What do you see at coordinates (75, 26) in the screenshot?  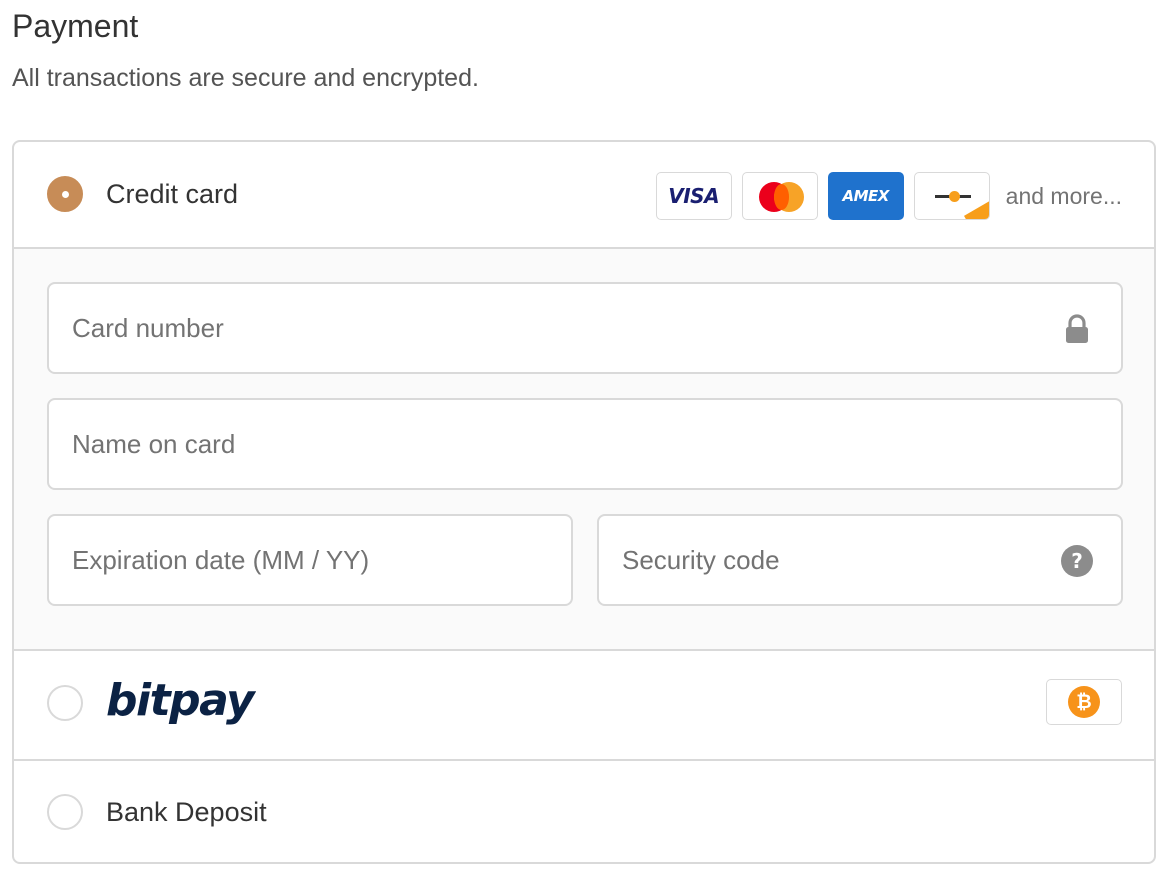 I see `payment-heading: Payment` at bounding box center [75, 26].